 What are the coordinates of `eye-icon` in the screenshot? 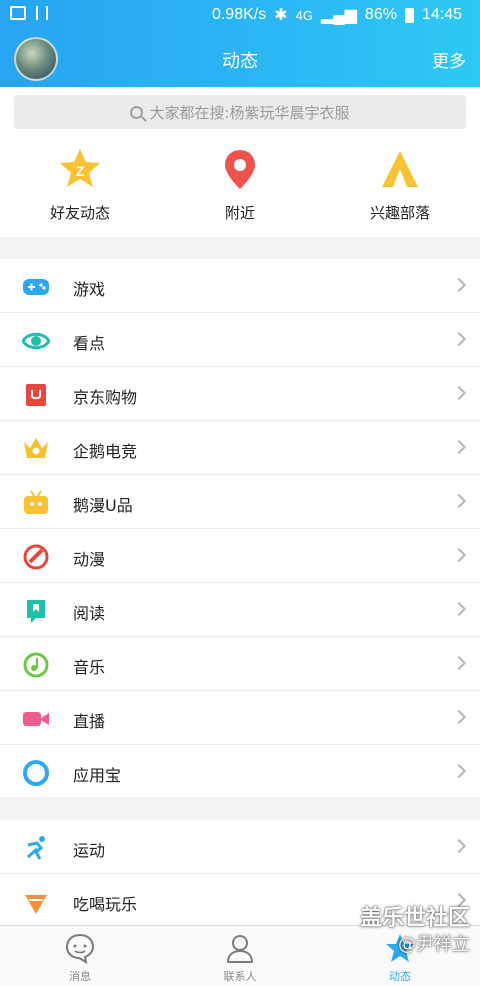 It's located at (36, 341).